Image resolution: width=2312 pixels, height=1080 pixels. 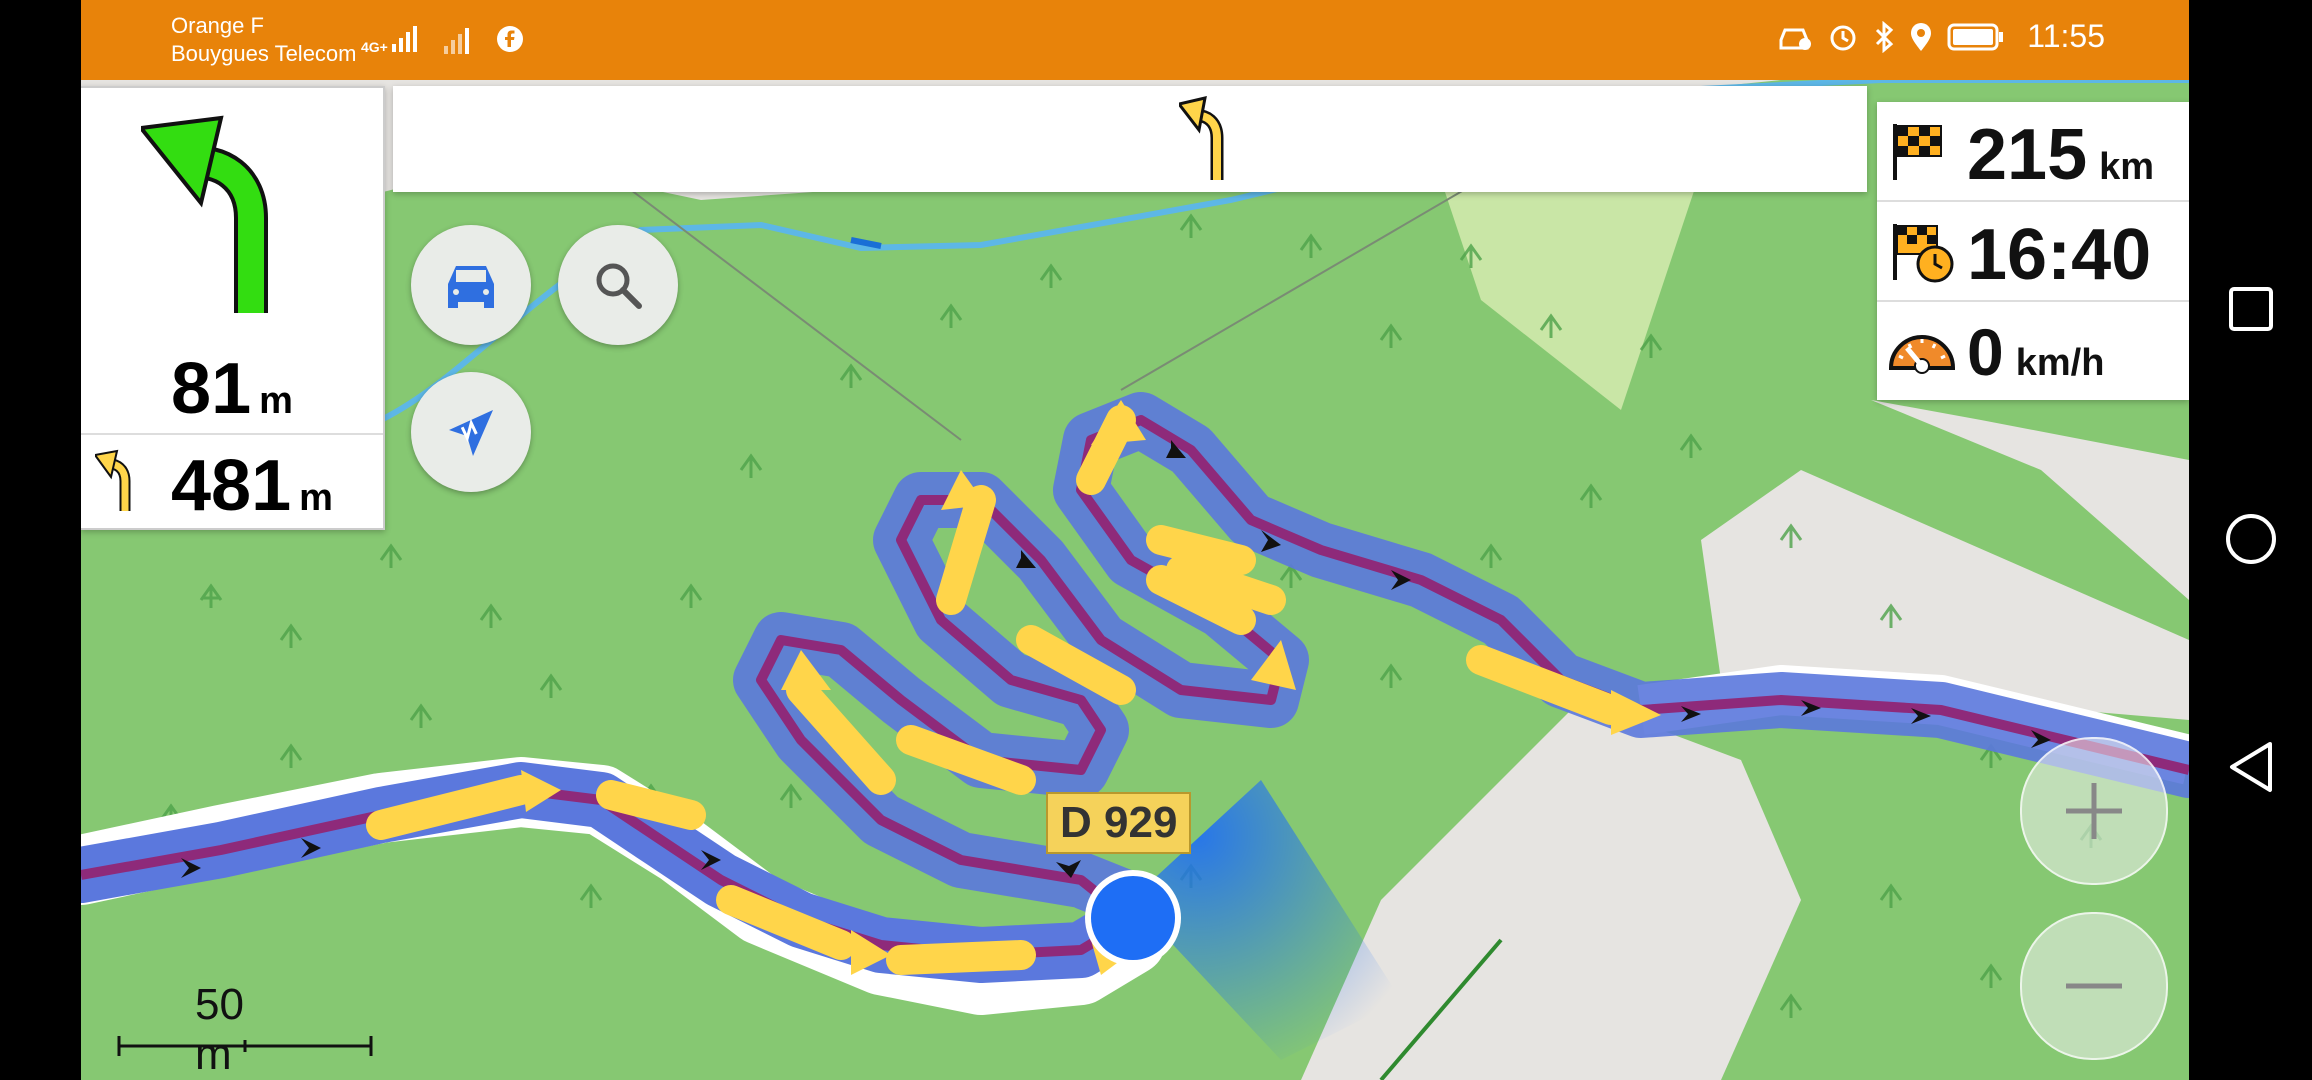 I want to click on vehicle-profile-button, so click(x=471, y=285).